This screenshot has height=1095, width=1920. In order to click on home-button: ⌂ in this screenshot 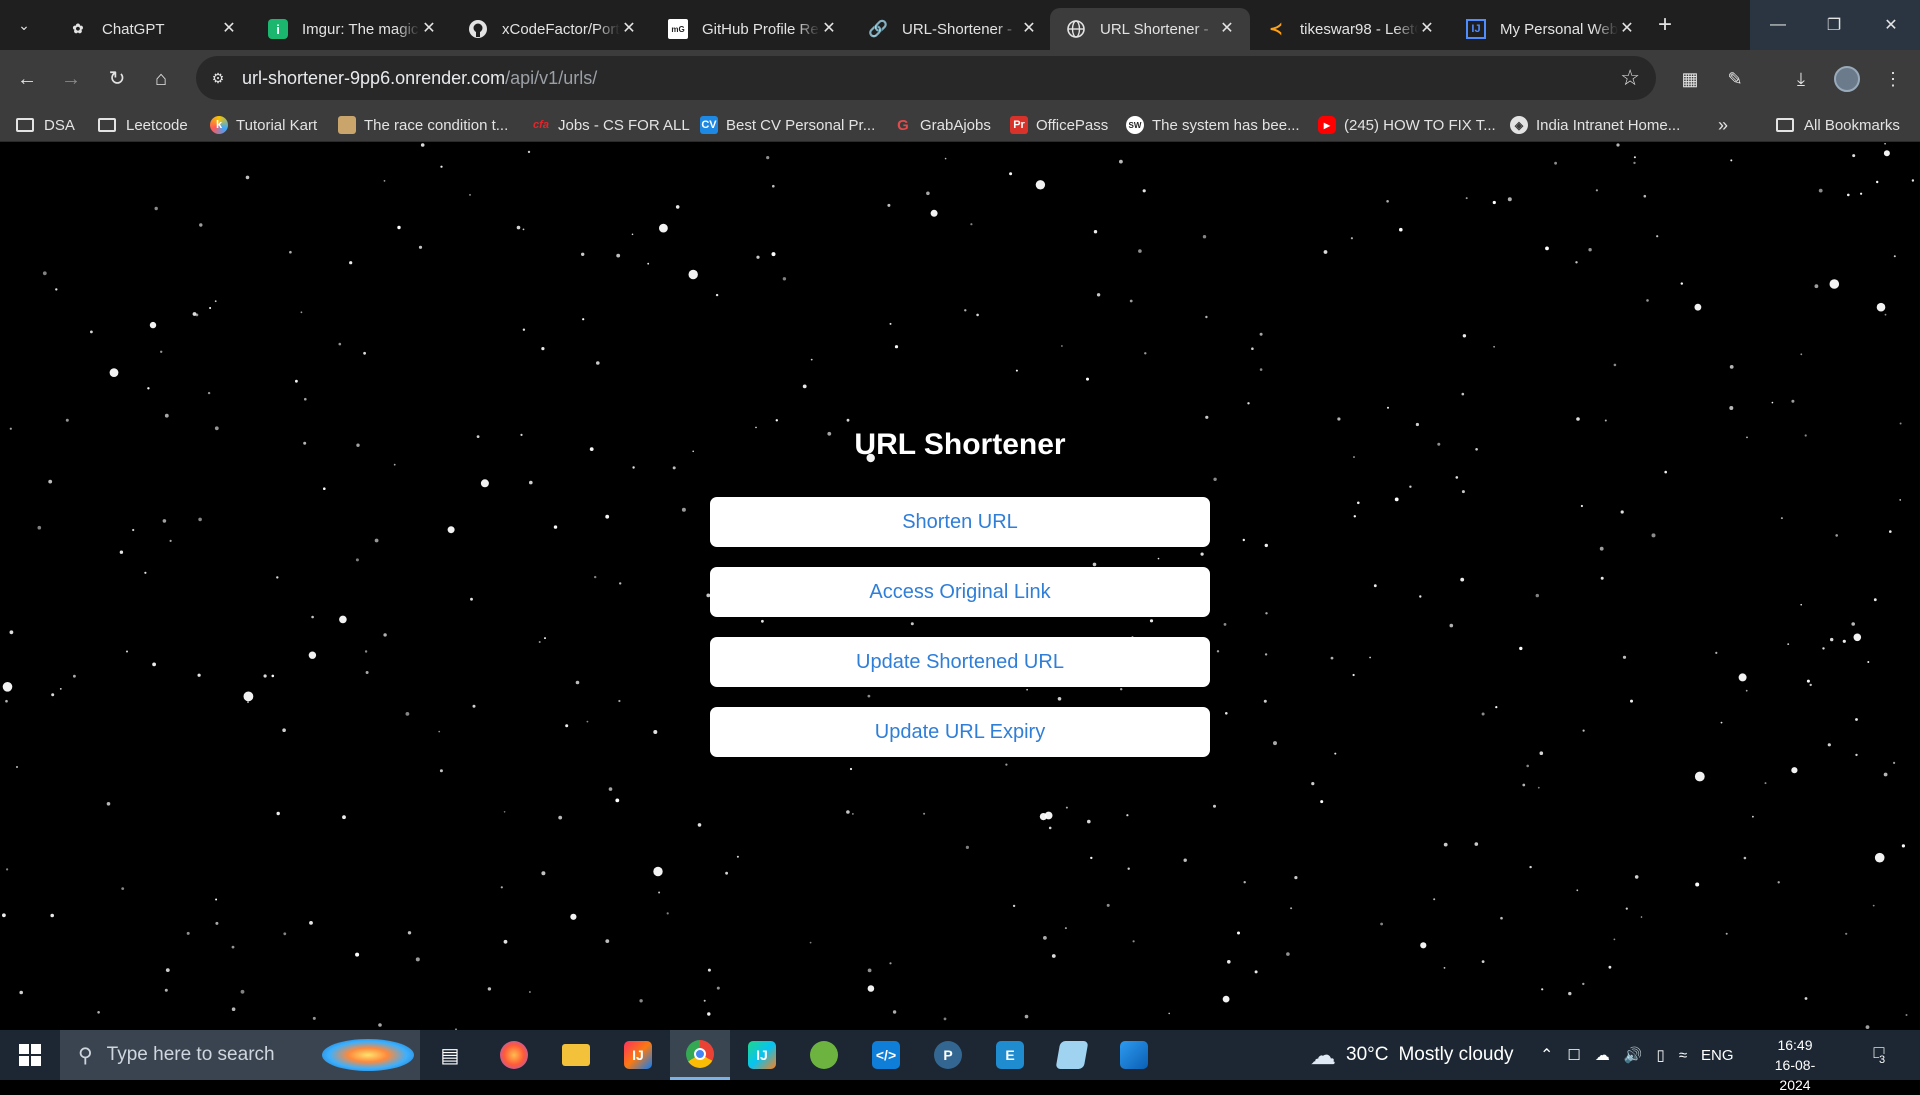, I will do `click(161, 79)`.